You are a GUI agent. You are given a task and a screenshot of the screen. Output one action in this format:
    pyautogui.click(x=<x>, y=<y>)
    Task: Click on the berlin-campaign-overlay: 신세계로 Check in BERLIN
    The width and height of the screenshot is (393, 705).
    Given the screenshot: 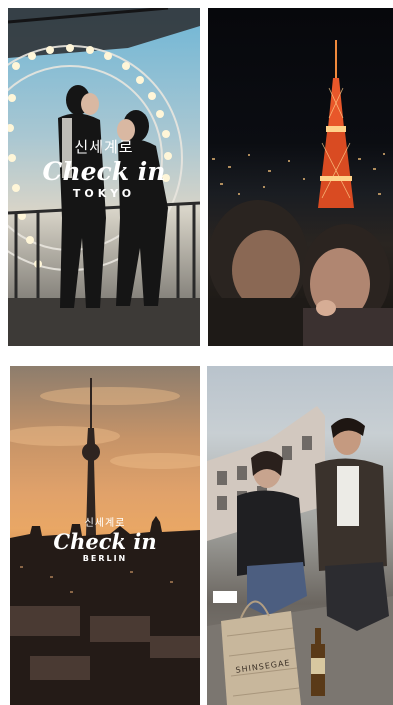 What is the action you would take?
    pyautogui.click(x=105, y=538)
    